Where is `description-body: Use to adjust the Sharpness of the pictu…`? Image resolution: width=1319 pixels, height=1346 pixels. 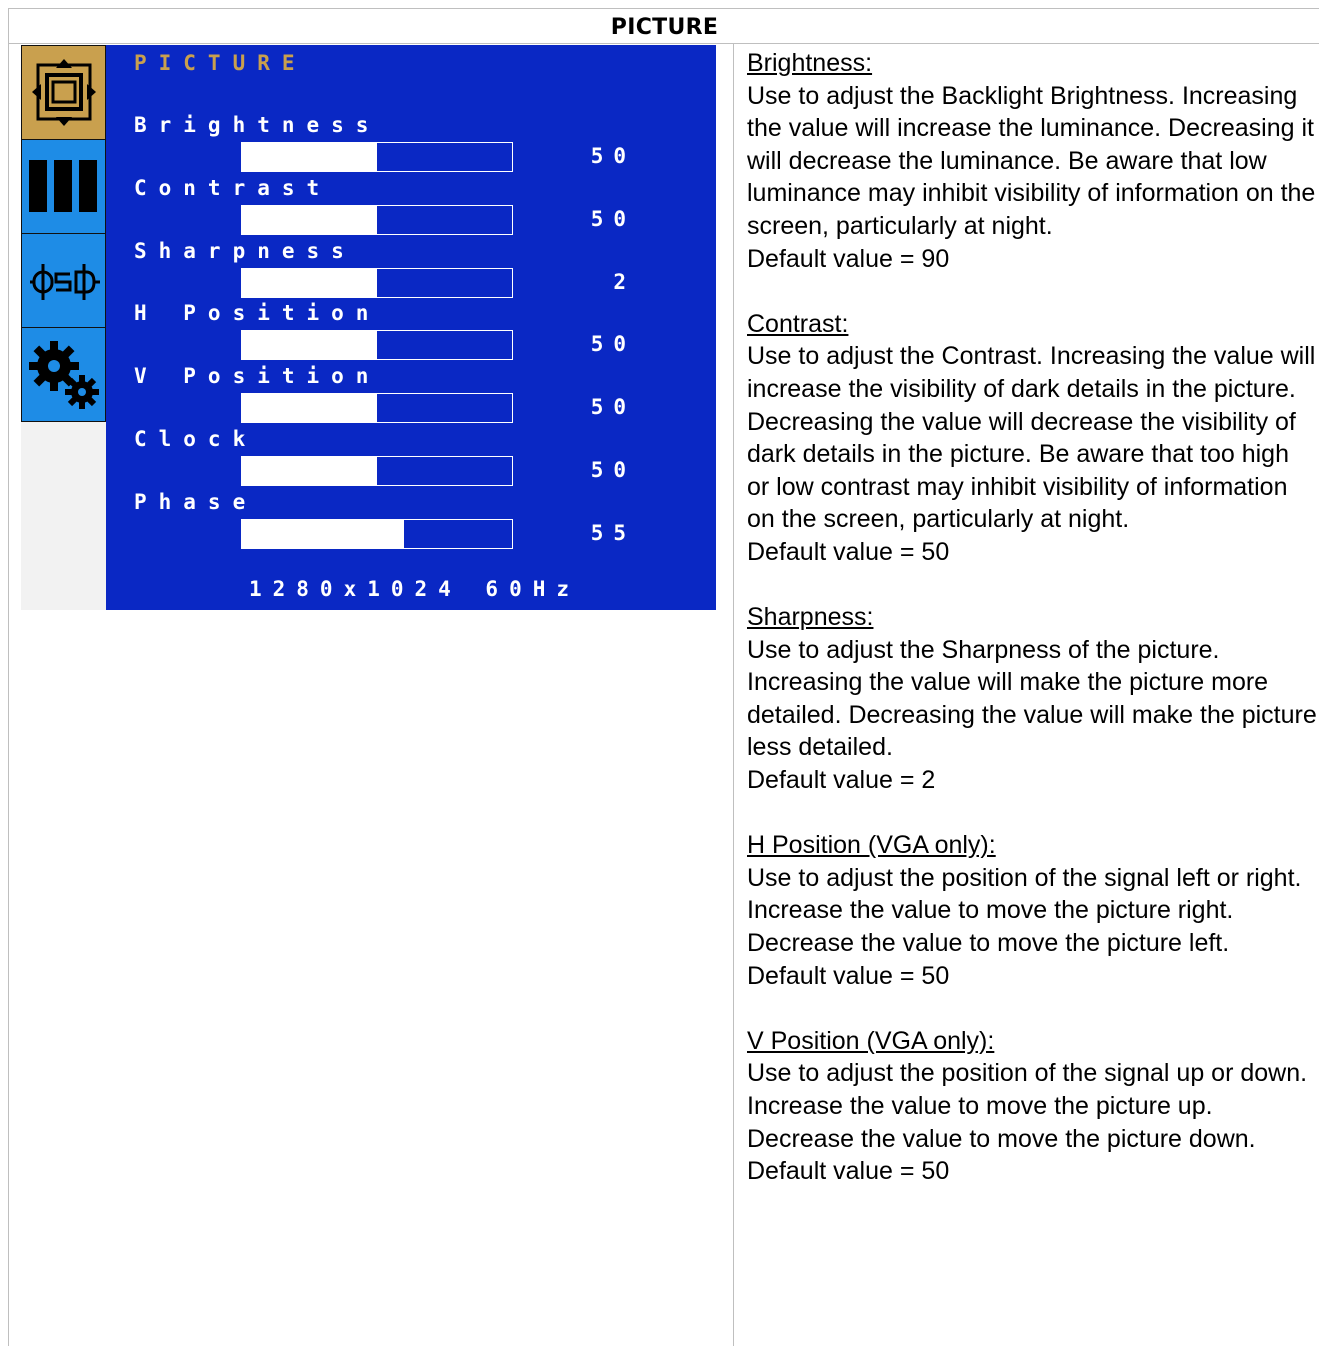 description-body: Use to adjust the Sharpness of the pictu… is located at coordinates (1032, 698).